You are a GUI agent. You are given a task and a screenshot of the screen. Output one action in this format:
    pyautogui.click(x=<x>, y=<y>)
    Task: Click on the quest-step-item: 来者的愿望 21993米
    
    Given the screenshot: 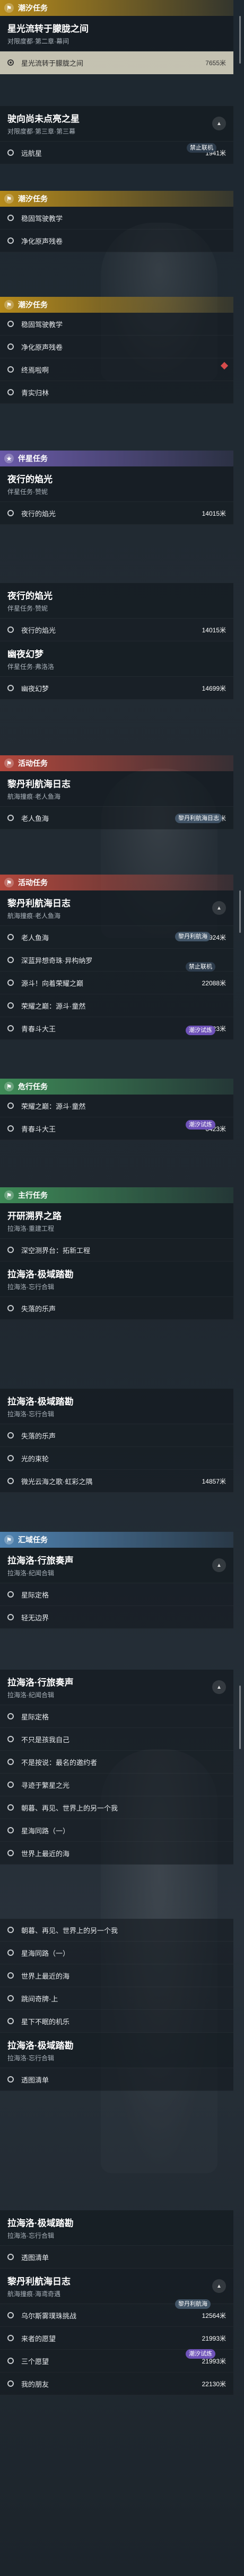 What is the action you would take?
    pyautogui.click(x=117, y=2338)
    